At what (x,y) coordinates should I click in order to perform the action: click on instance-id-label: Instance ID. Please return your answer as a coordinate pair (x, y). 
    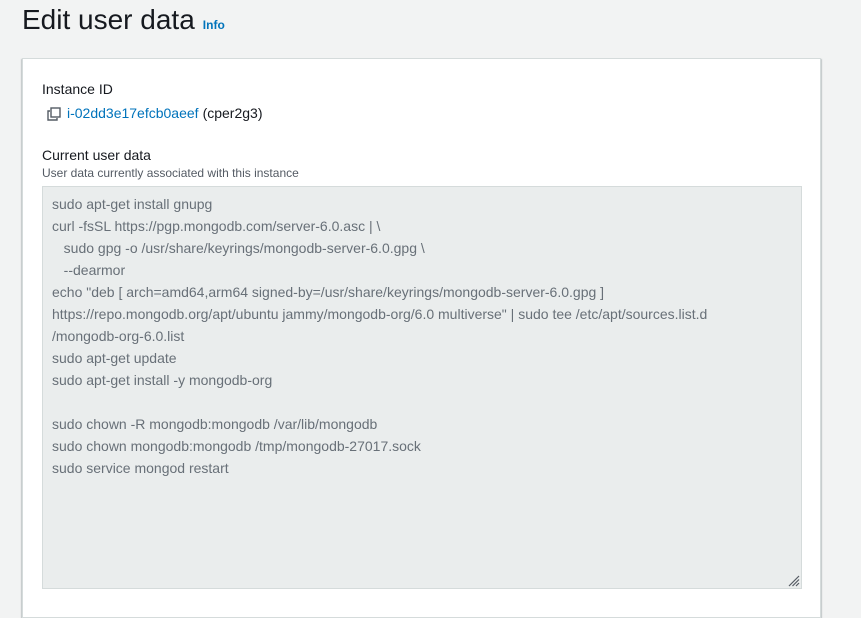
    Looking at the image, I should click on (77, 89).